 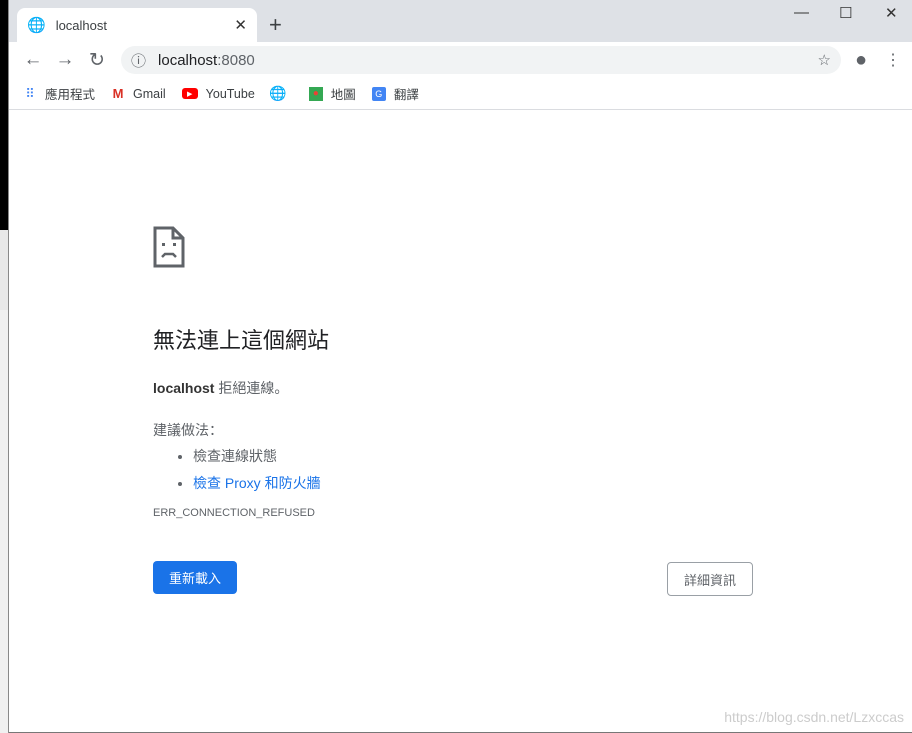 I want to click on error-message: localhost 拒絕連線。, so click(x=221, y=388).